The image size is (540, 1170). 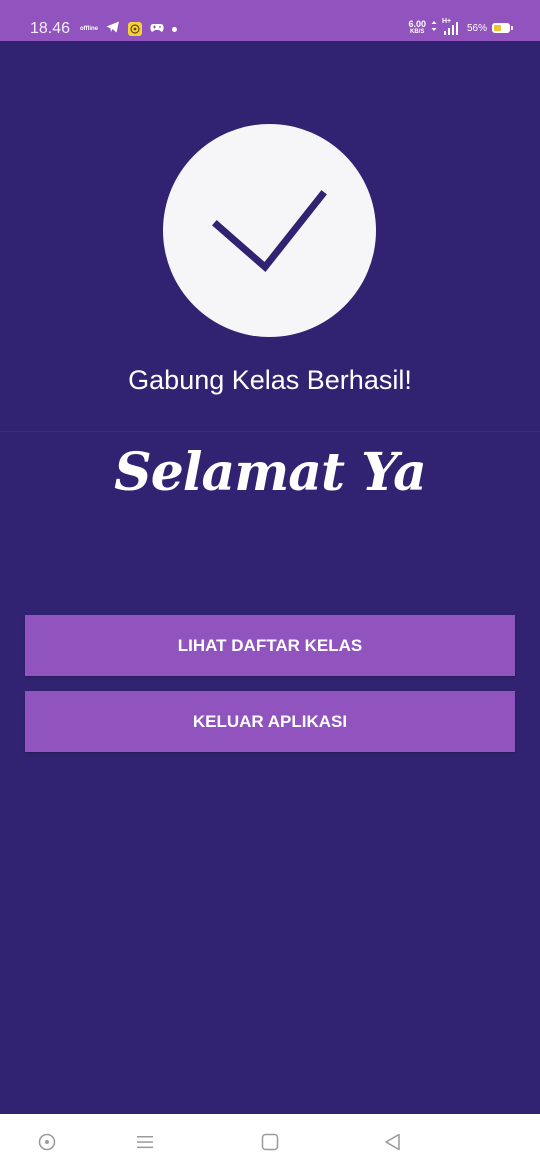 I want to click on success-badge, so click(x=269, y=230).